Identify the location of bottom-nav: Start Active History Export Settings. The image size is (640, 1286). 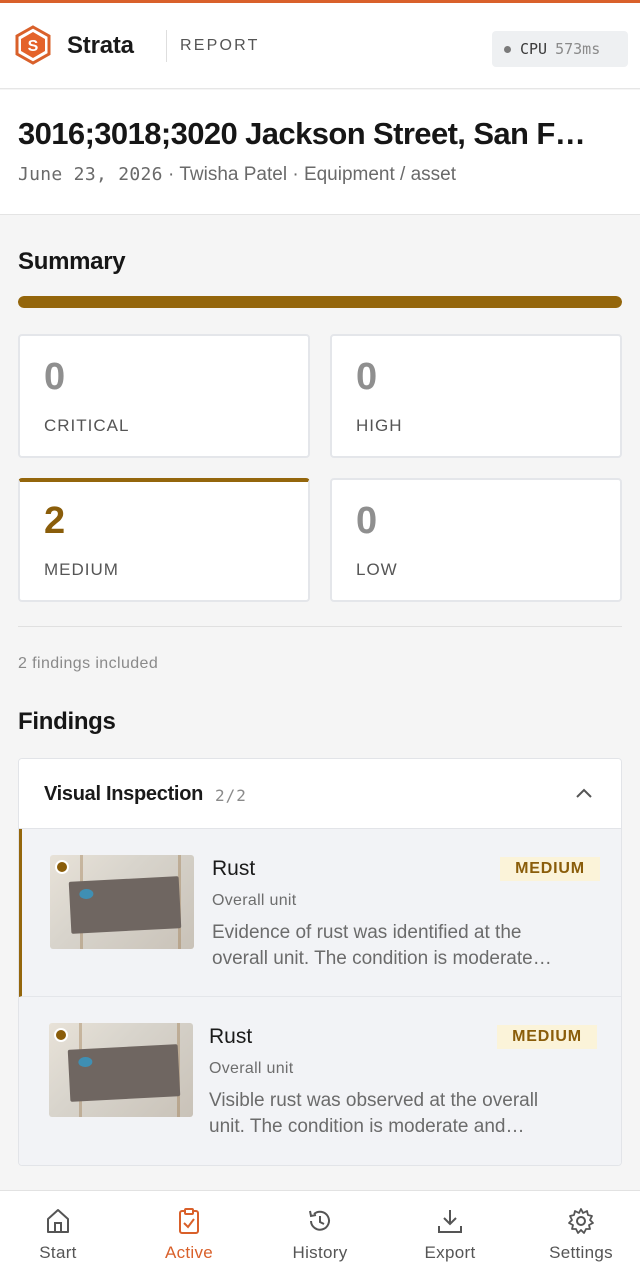
(320, 1238).